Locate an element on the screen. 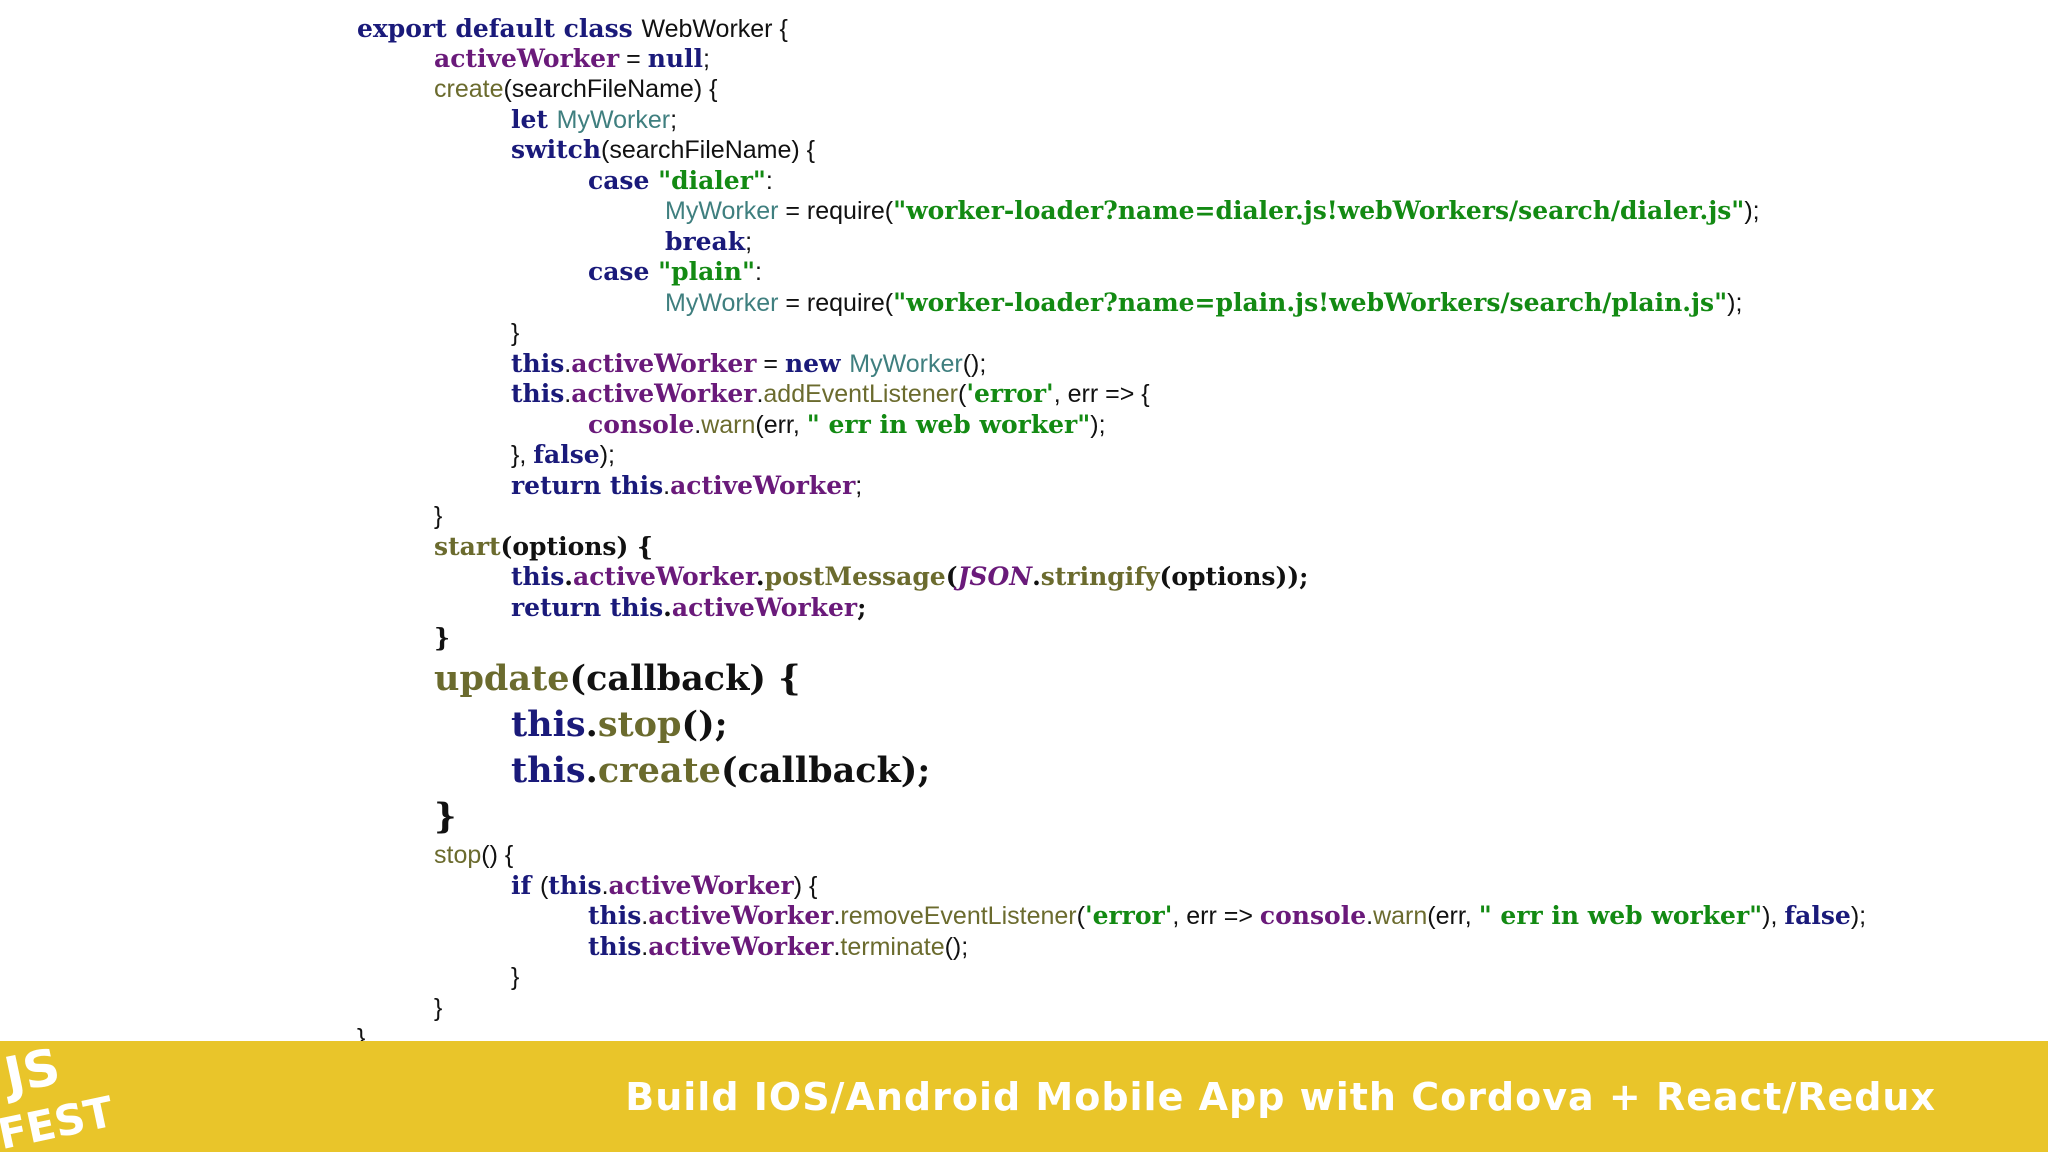 The image size is (2048, 1157). code-line: }, false); is located at coordinates (563, 455).